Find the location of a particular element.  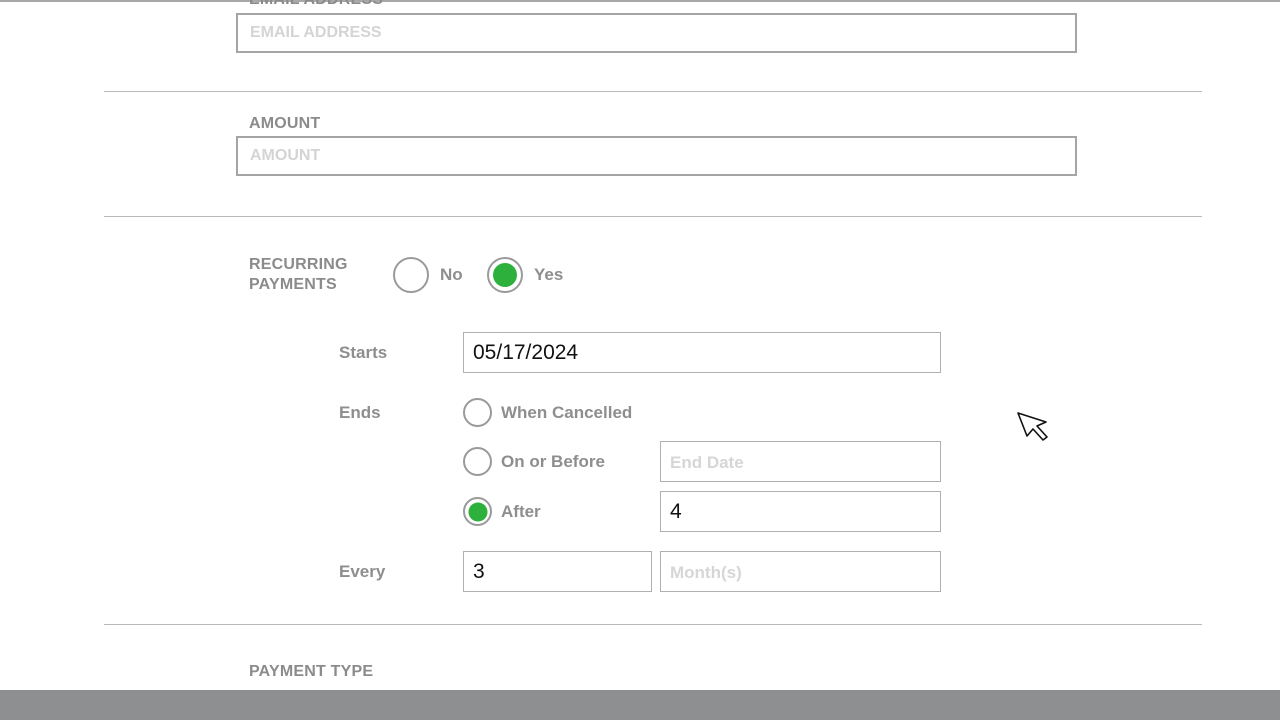

end-date-input is located at coordinates (800, 461).